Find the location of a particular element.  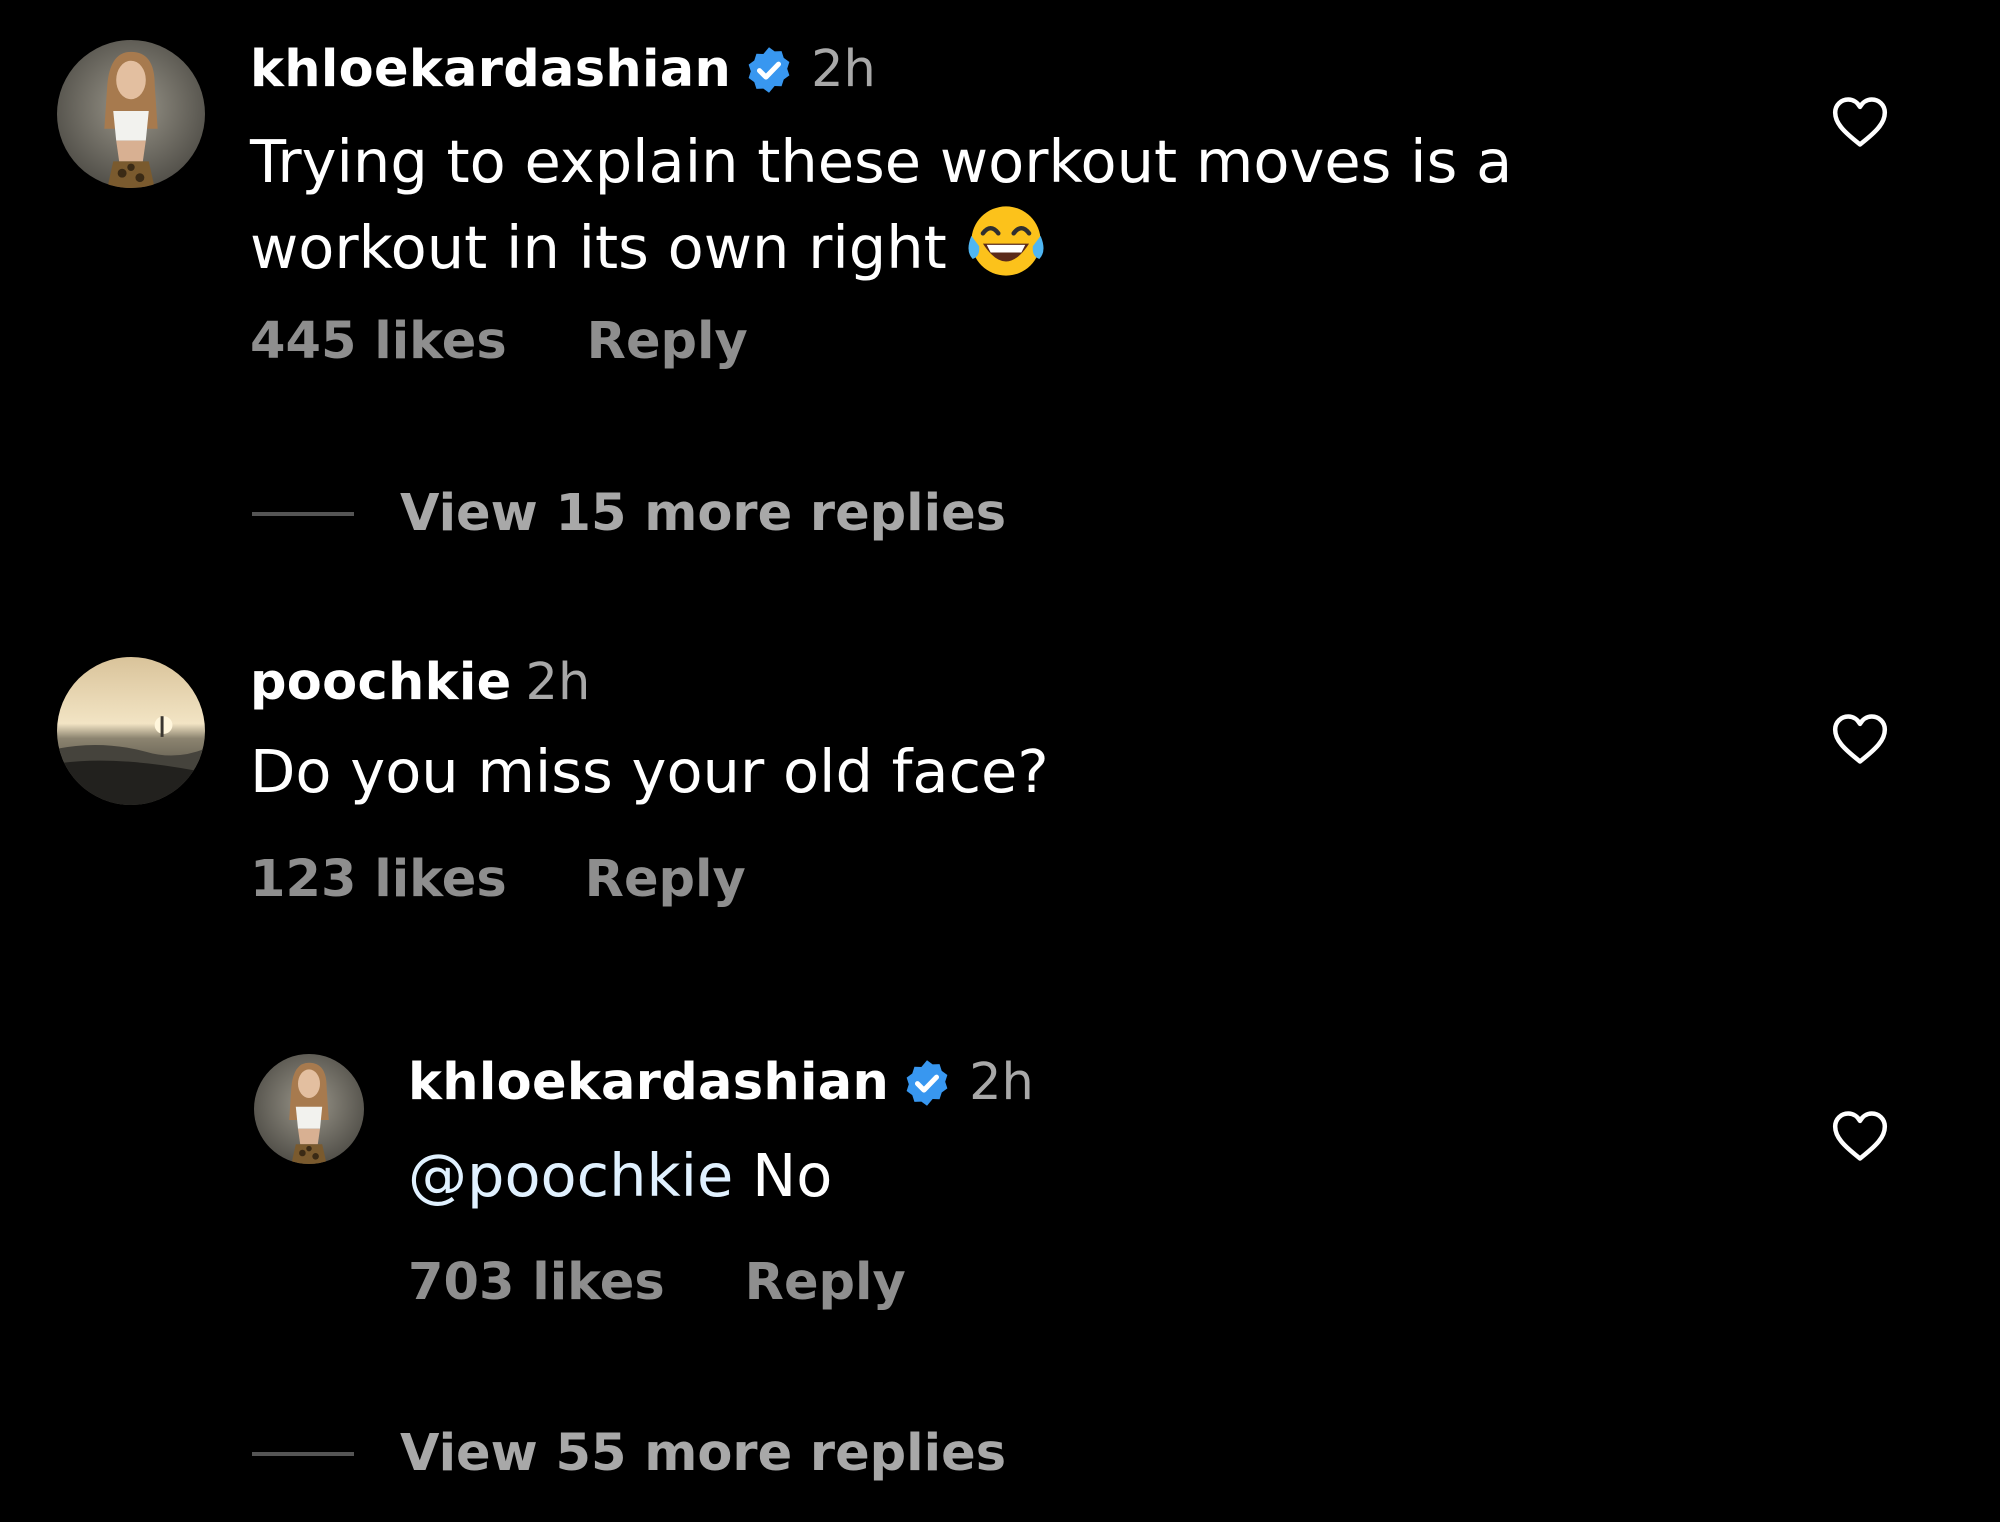

comment-text-line-2: workout in its own right is located at coordinates (598, 247).